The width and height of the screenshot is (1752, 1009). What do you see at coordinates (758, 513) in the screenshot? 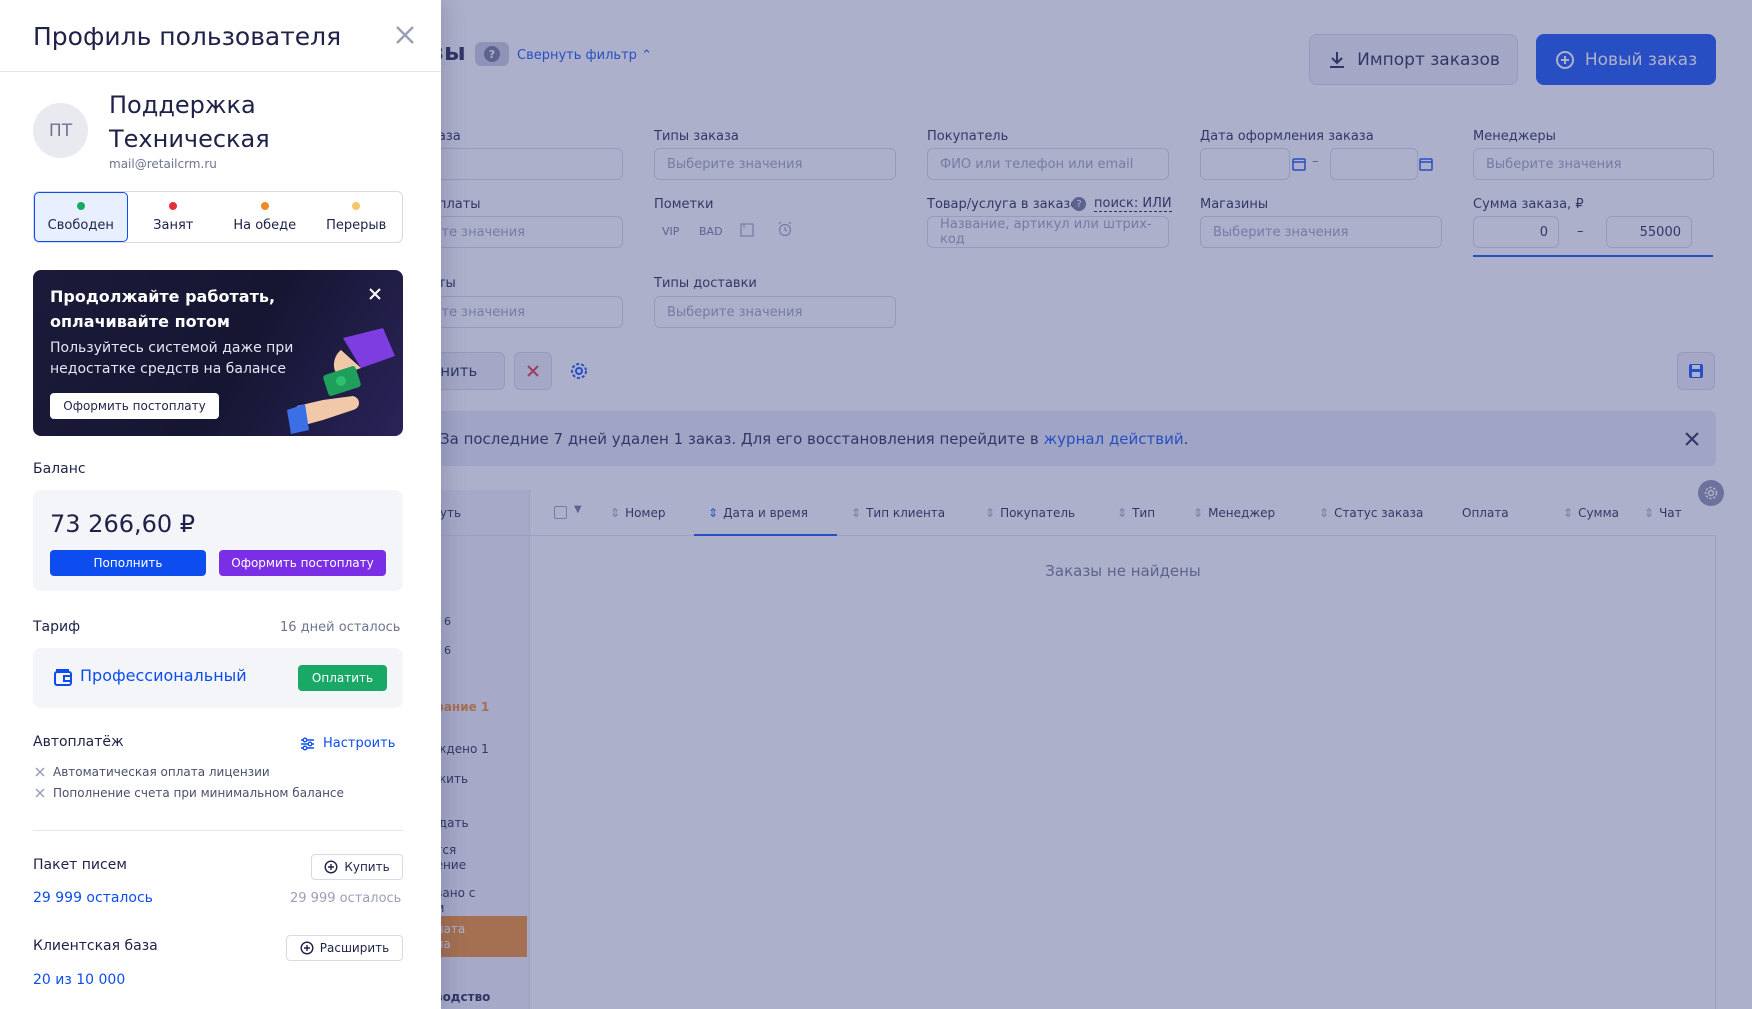
I see `column-datetime: ⇕ Дата и время` at bounding box center [758, 513].